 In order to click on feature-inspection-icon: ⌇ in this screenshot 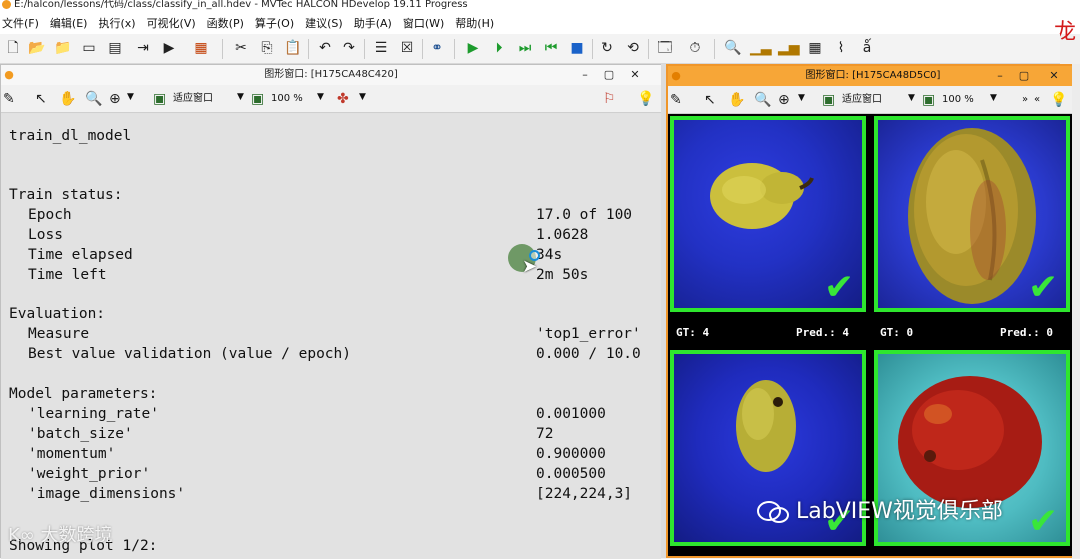, I will do `click(841, 48)`.